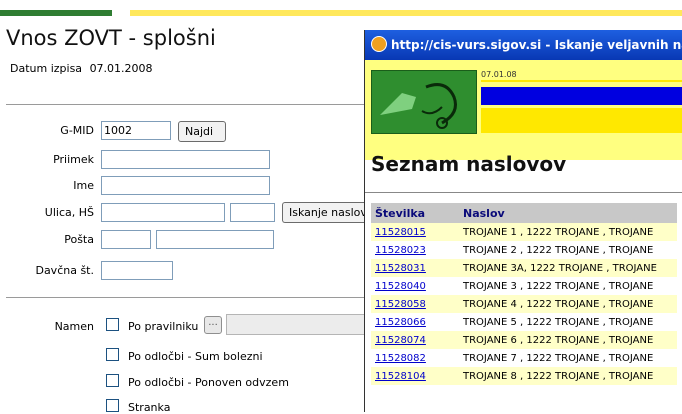 The width and height of the screenshot is (682, 414). Describe the element at coordinates (46, 68) in the screenshot. I see `date-label: Datum izpisa` at that location.